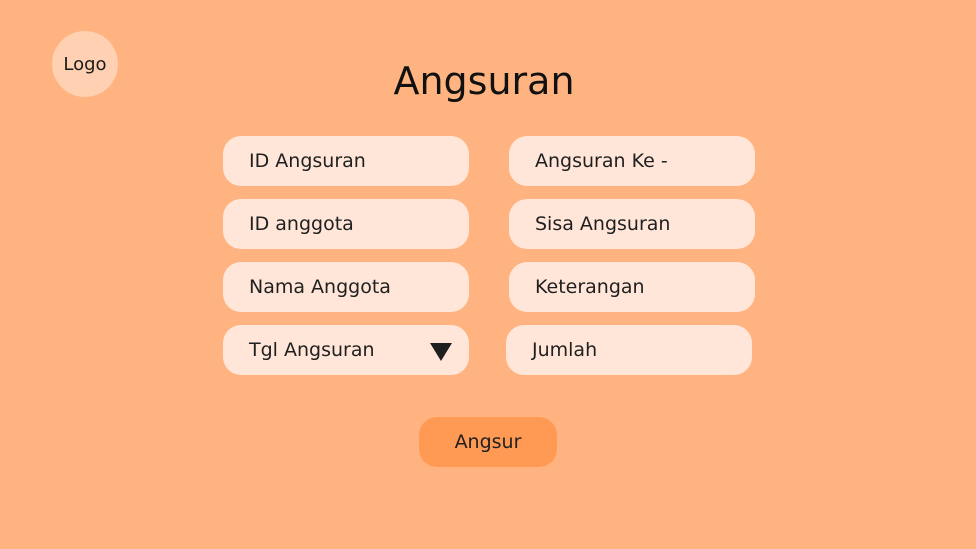 The height and width of the screenshot is (549, 976). I want to click on angsur-button-label: Angsur, so click(488, 442).